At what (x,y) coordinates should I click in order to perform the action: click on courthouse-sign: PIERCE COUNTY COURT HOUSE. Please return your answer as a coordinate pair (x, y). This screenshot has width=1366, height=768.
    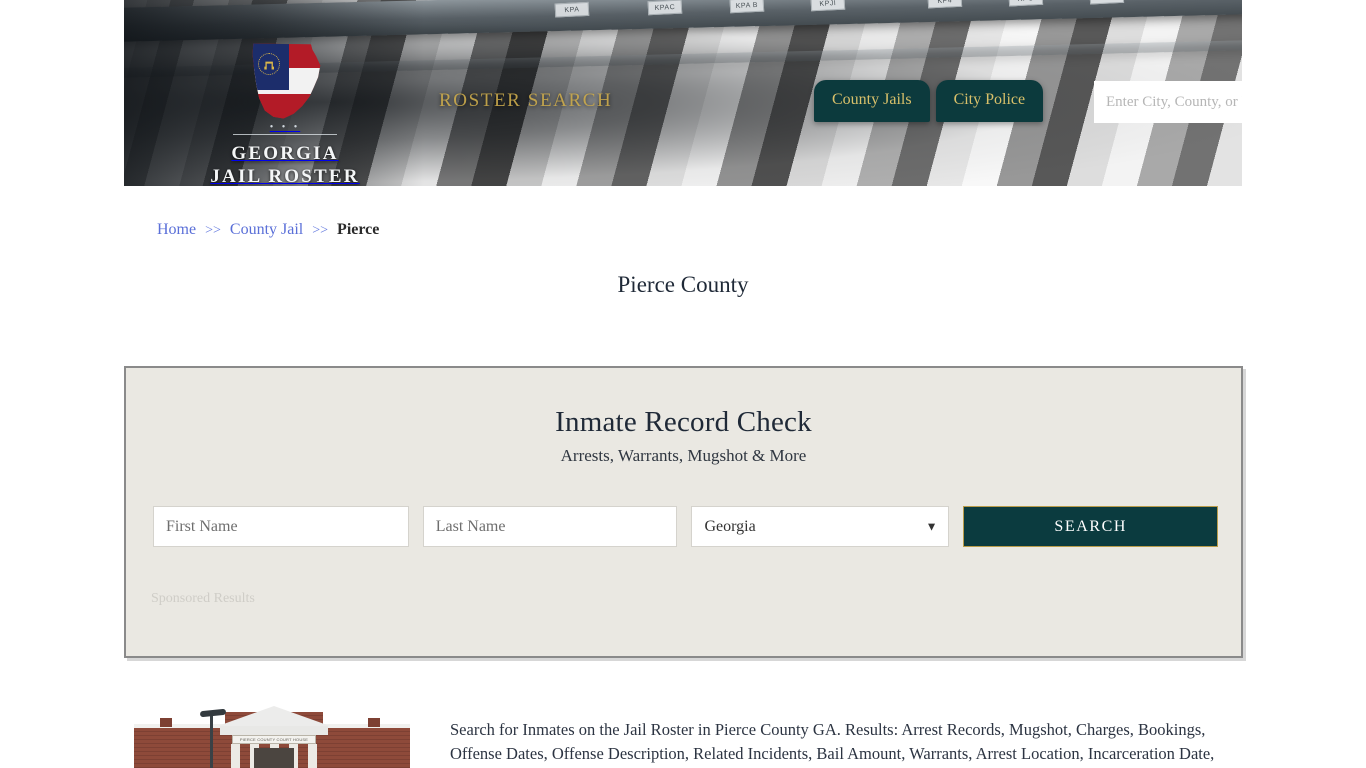
    Looking at the image, I should click on (274, 739).